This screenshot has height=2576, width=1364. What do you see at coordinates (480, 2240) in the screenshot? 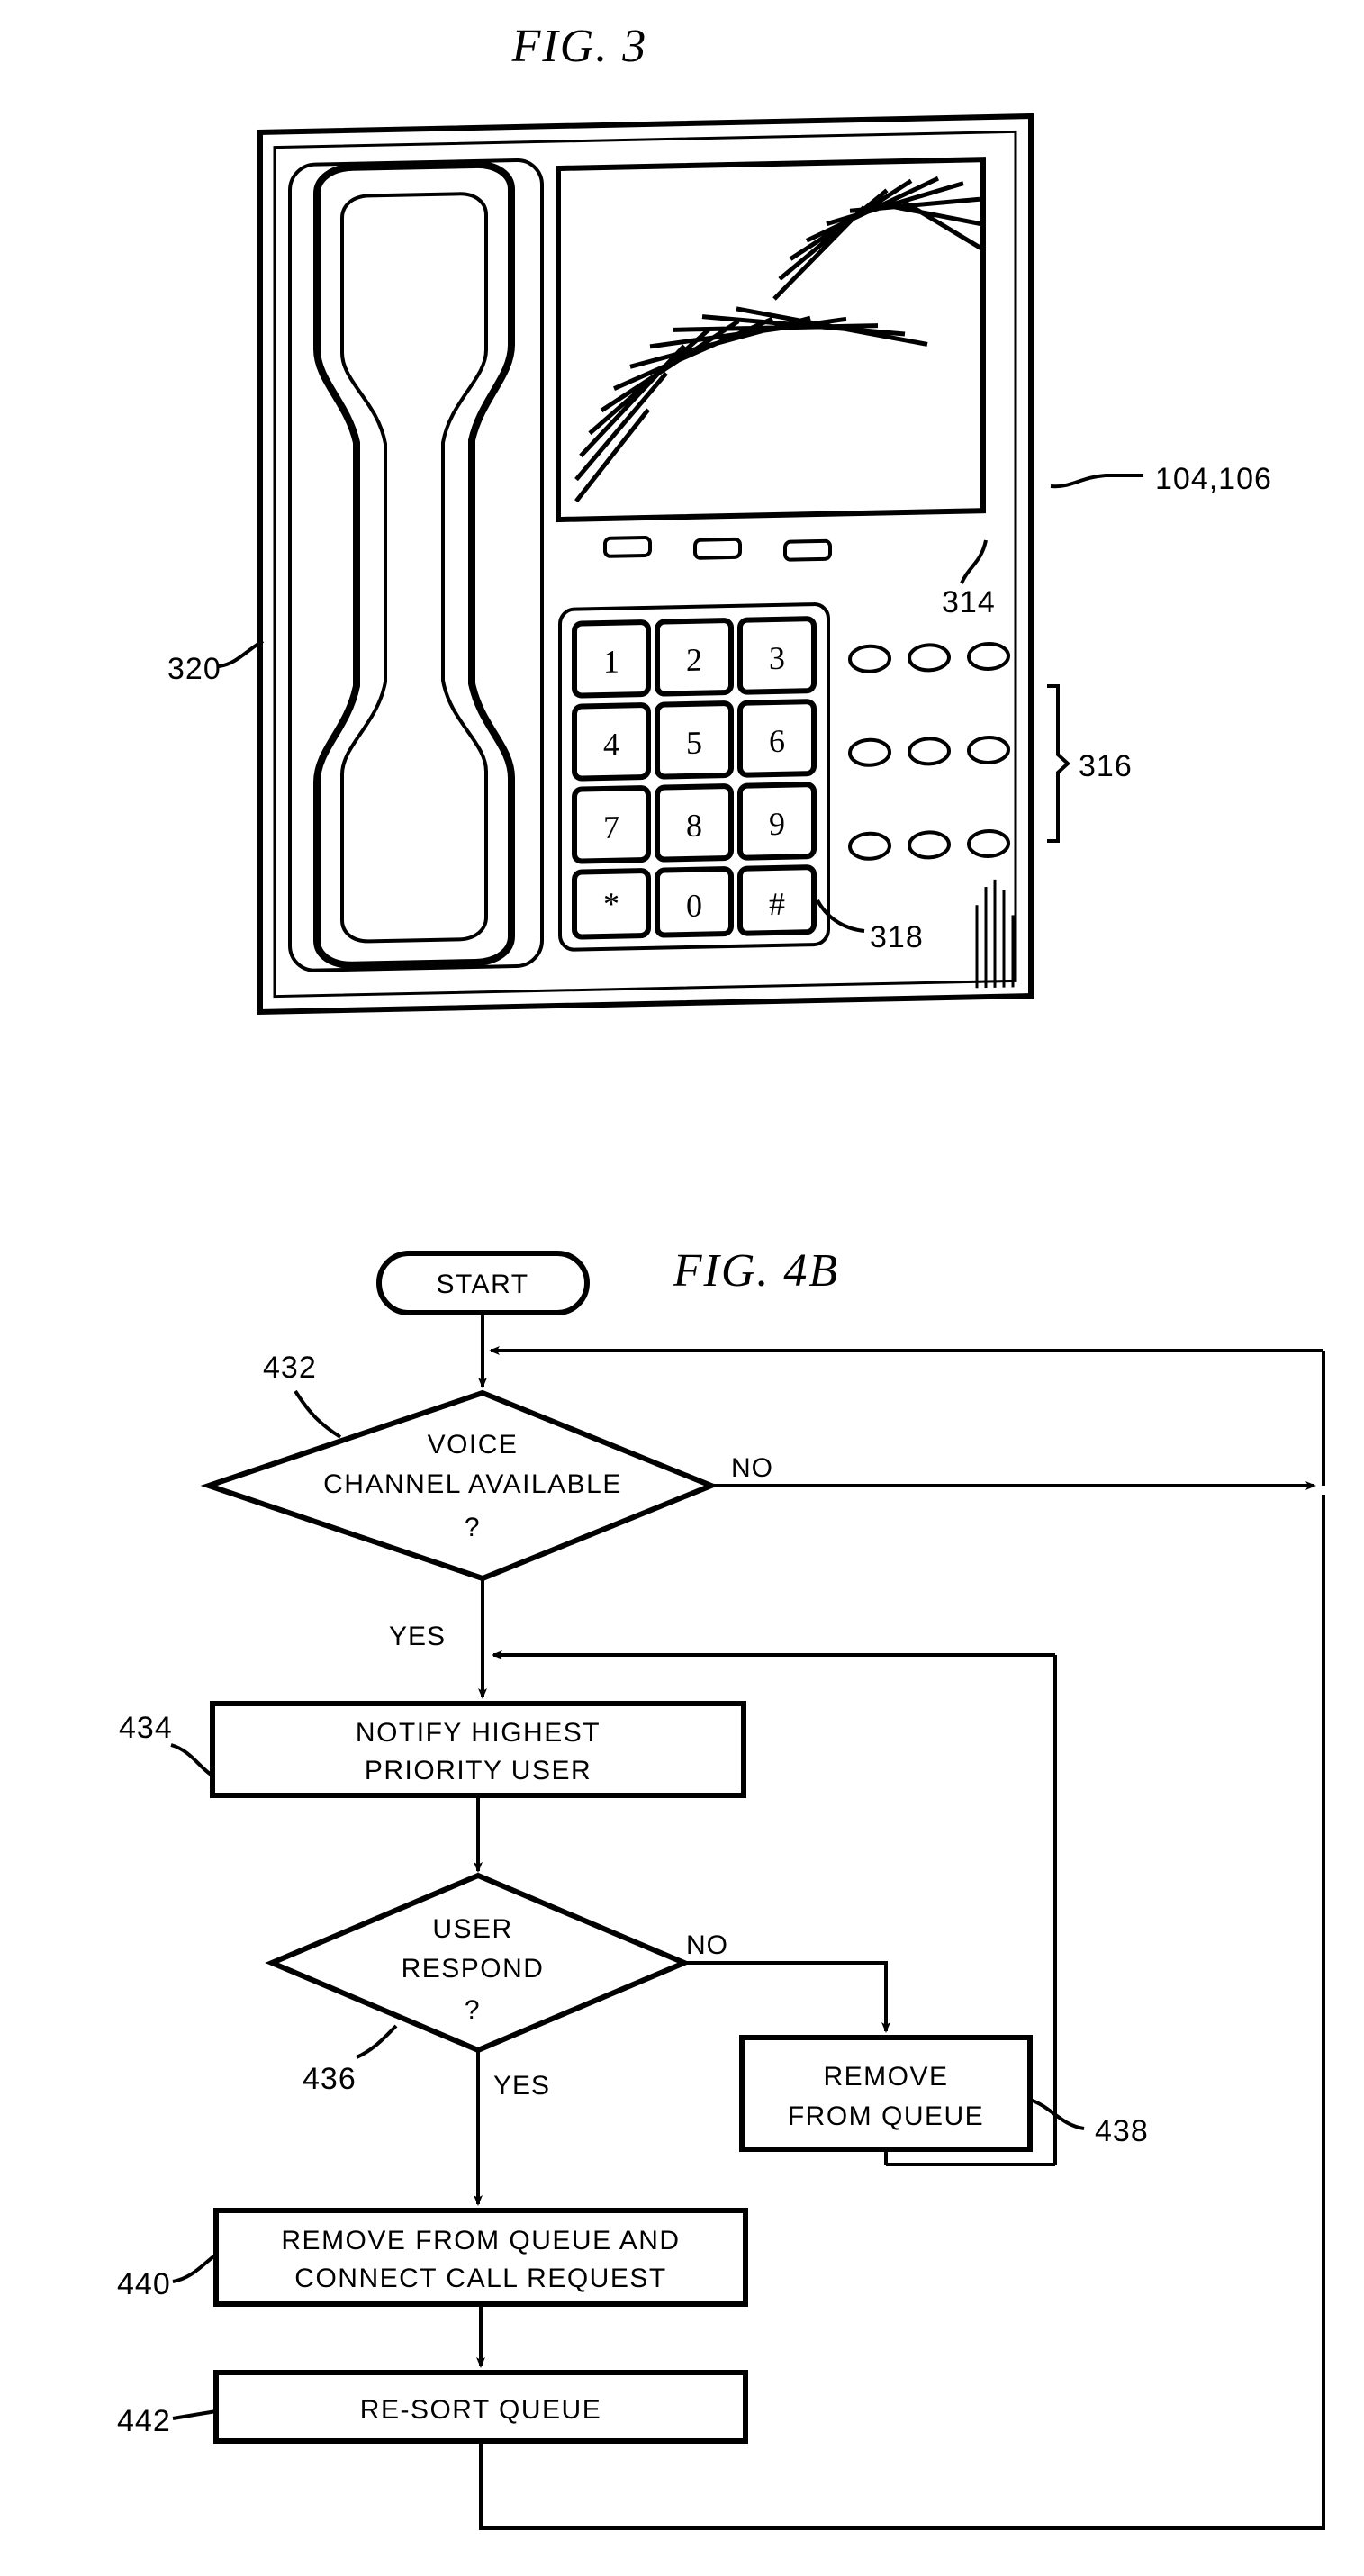
I see `p440-line1: REMOVE FROM QUEUE AND` at bounding box center [480, 2240].